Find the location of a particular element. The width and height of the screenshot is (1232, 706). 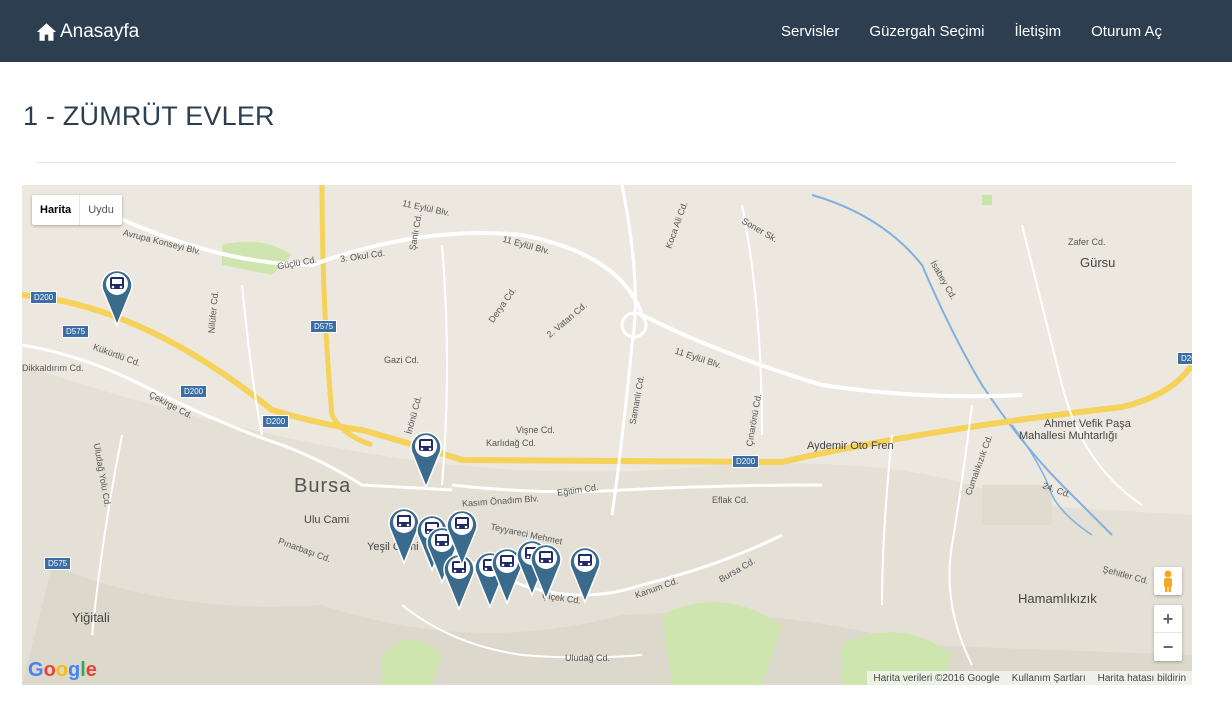

nav-servisler: Servisler is located at coordinates (810, 31).